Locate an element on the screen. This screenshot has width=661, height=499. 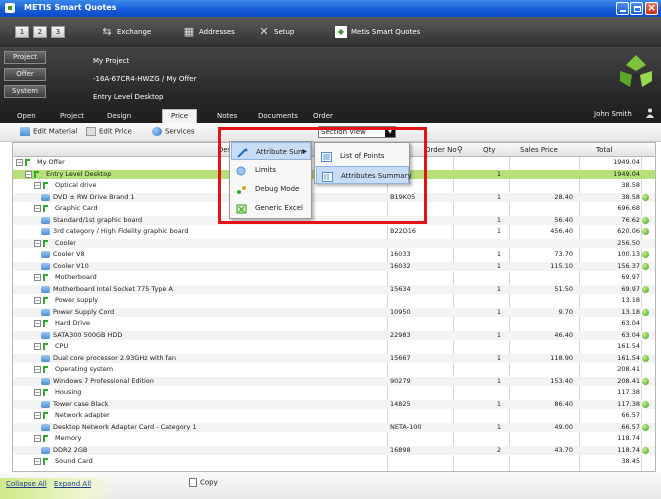
metis-icon: ◆ is located at coordinates (341, 32).